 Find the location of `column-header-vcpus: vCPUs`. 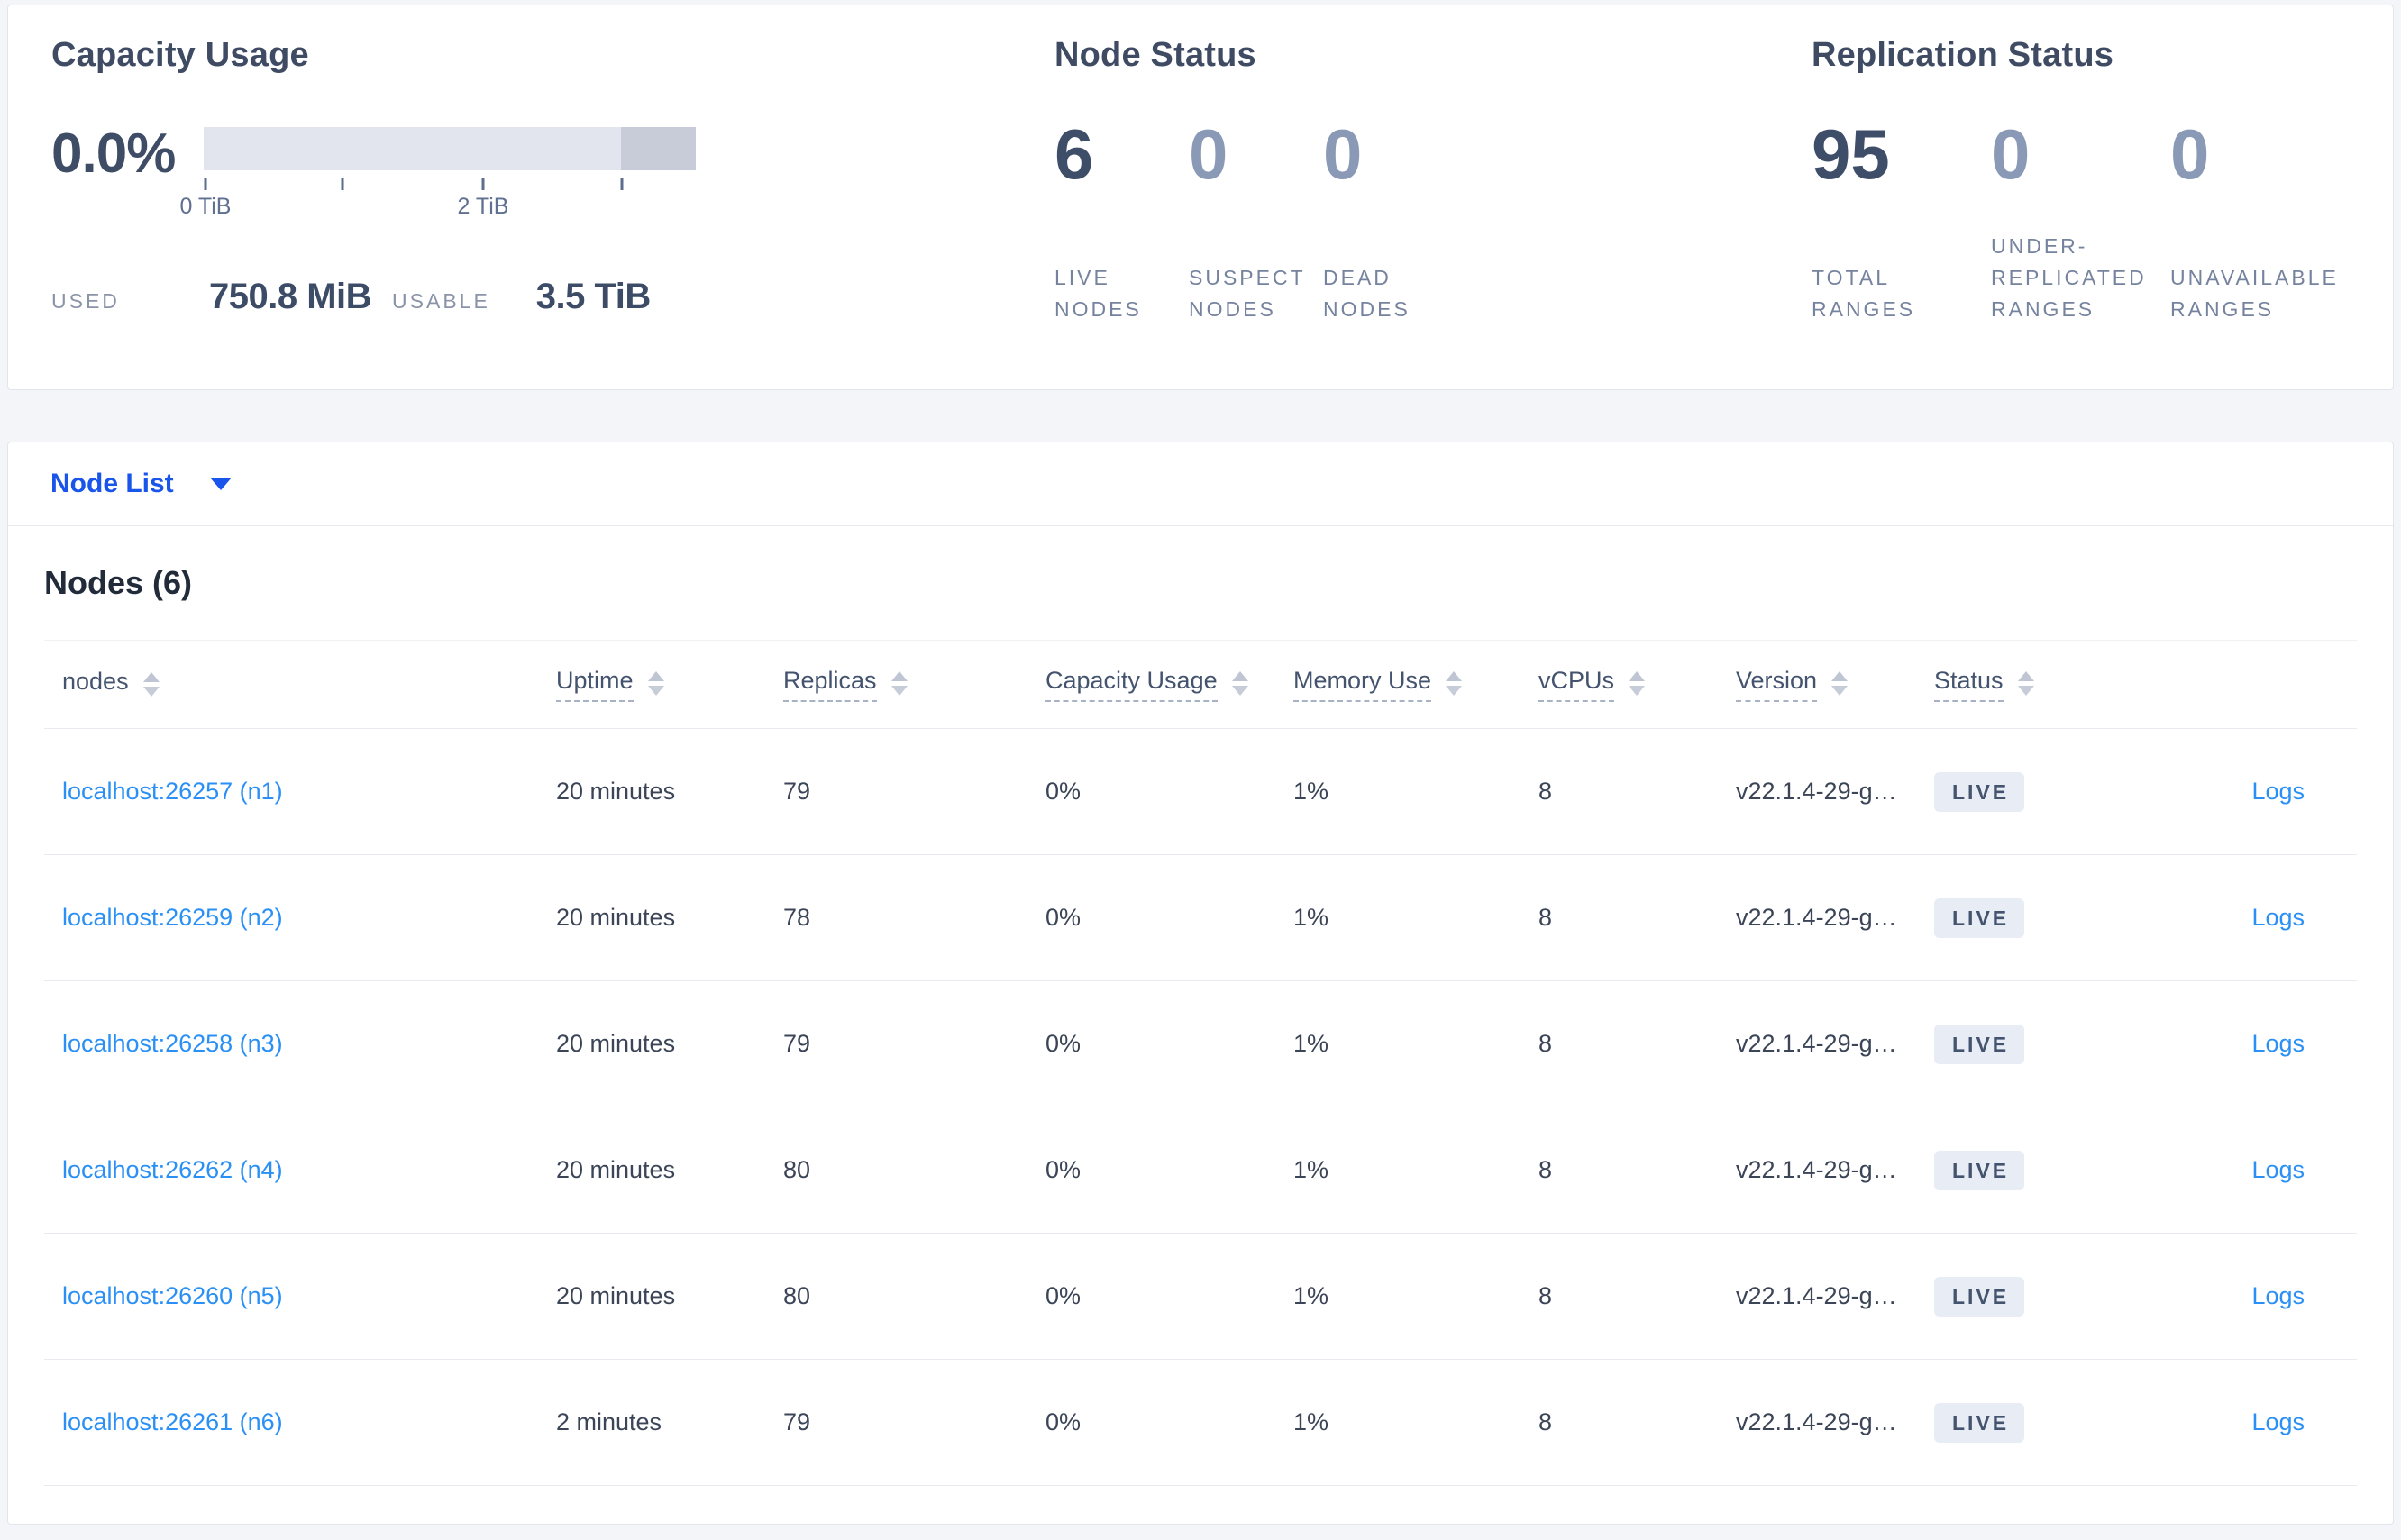

column-header-vcpus: vCPUs is located at coordinates (1637, 684).